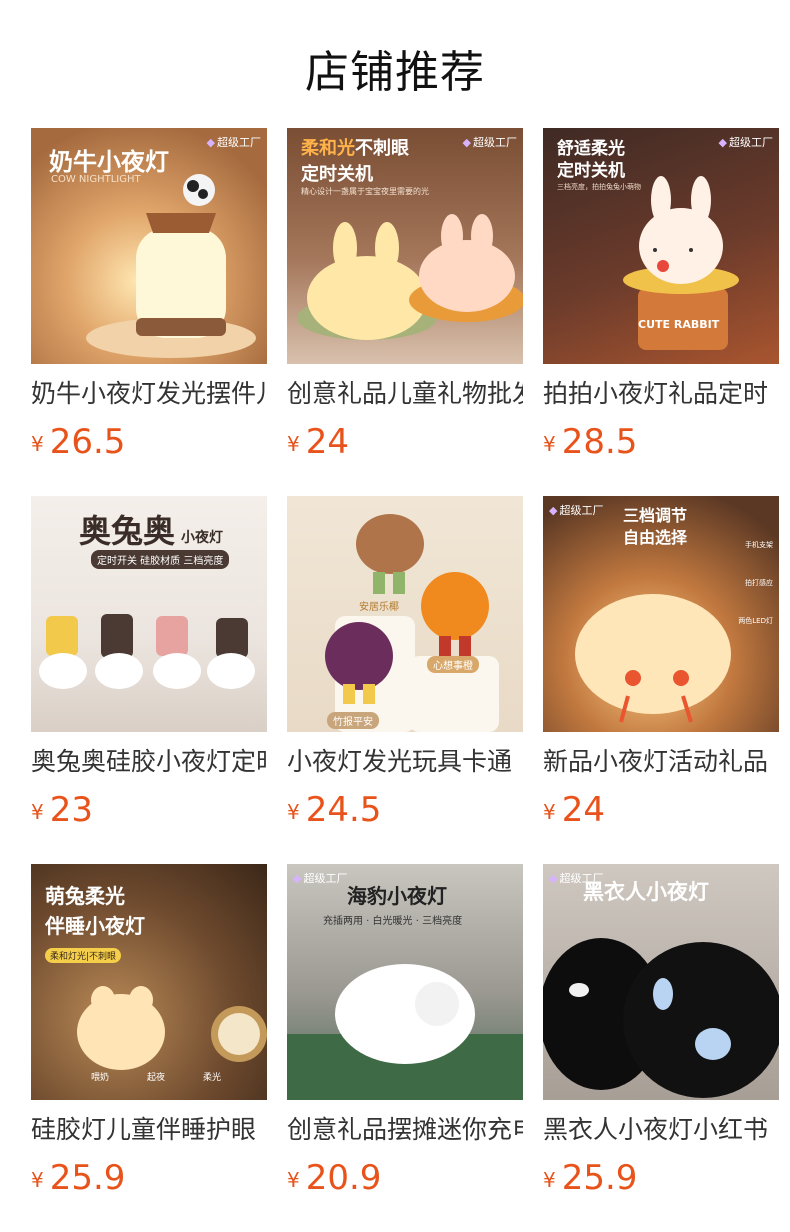  I want to click on bunny-lamp-illustration, so click(172, 1028).